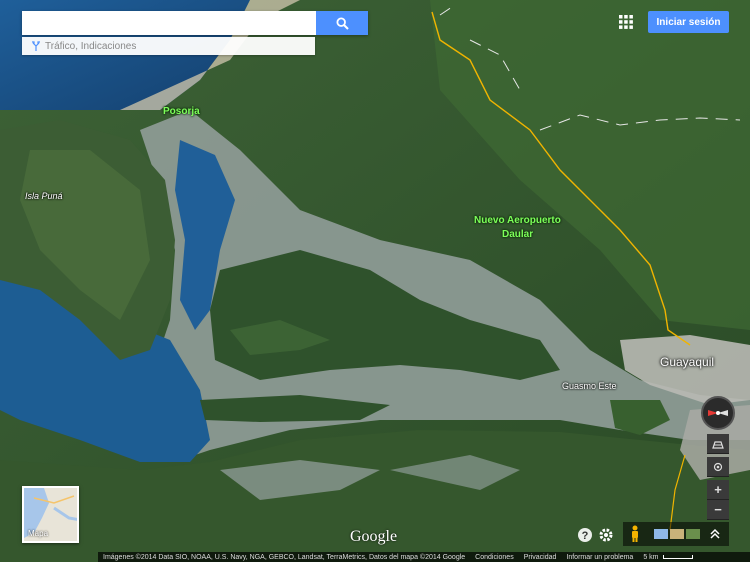 The width and height of the screenshot is (750, 562). I want to click on my-location-button, so click(718, 467).